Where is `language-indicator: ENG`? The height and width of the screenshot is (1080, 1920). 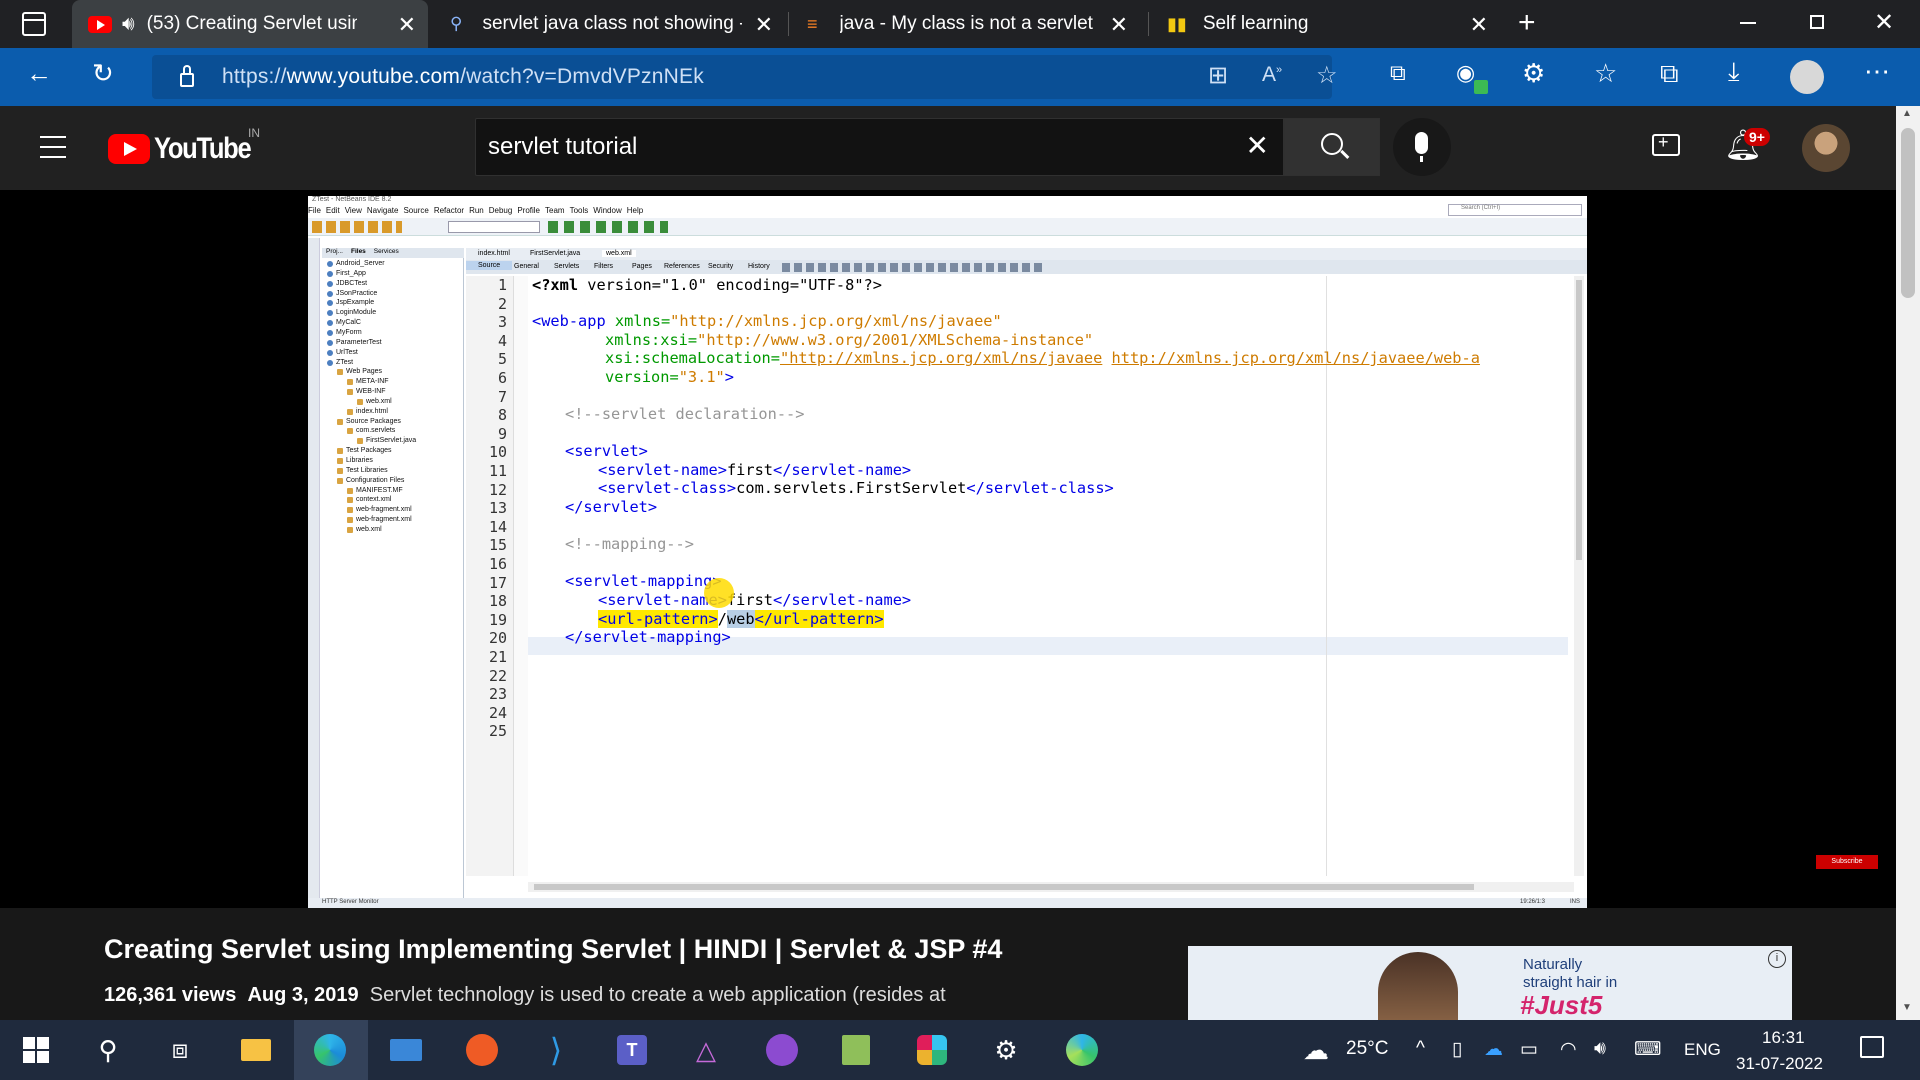 language-indicator: ENG is located at coordinates (1702, 1050).